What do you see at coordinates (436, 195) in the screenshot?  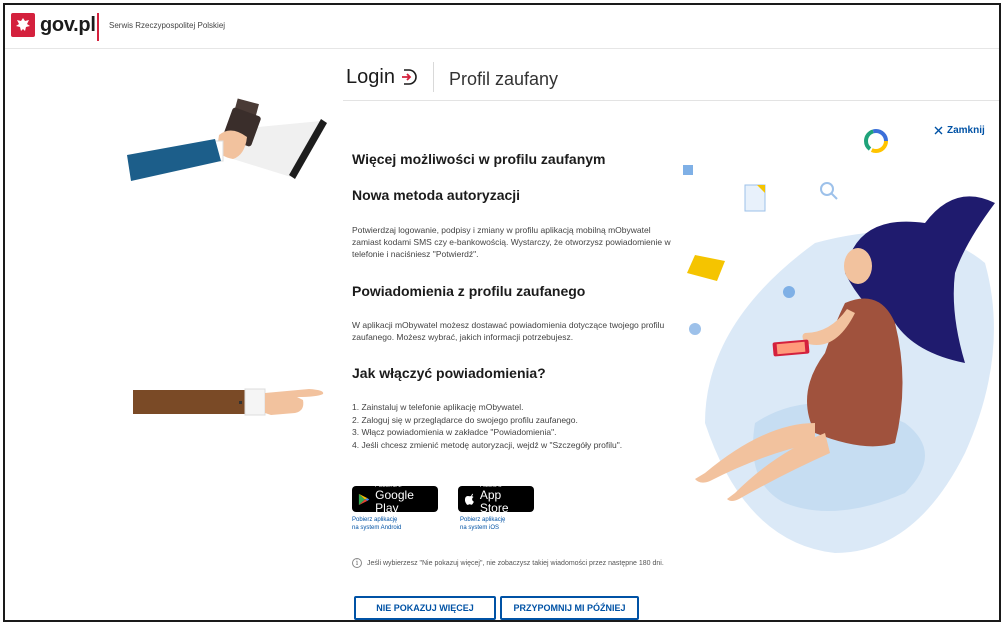 I see `section1-heading: Nowa metoda autoryzacji` at bounding box center [436, 195].